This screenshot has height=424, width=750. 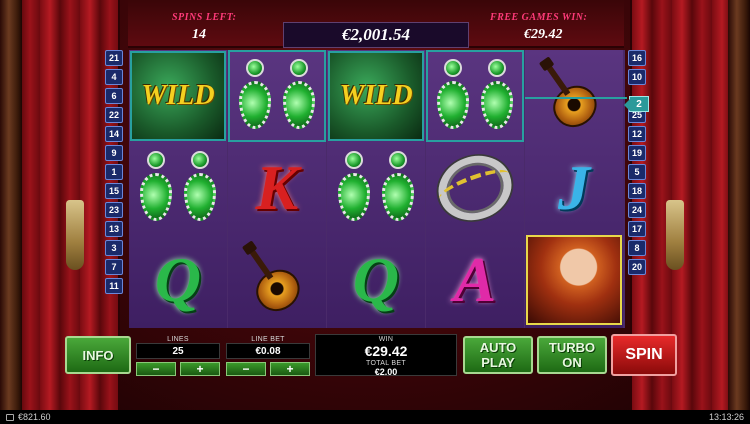 I want to click on line-number: 9, so click(x=114, y=153).